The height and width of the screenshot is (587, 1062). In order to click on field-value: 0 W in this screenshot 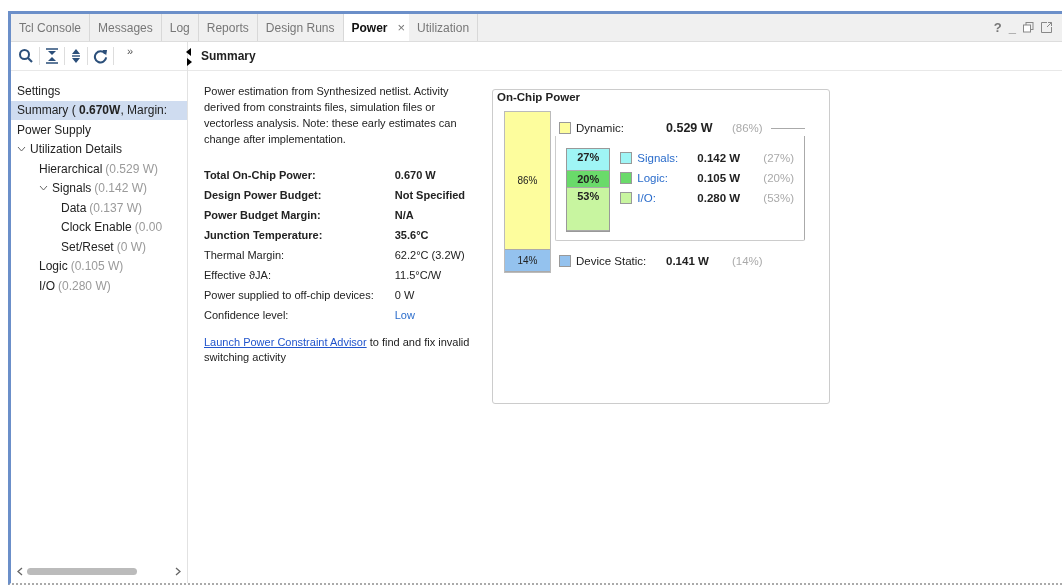, I will do `click(404, 295)`.